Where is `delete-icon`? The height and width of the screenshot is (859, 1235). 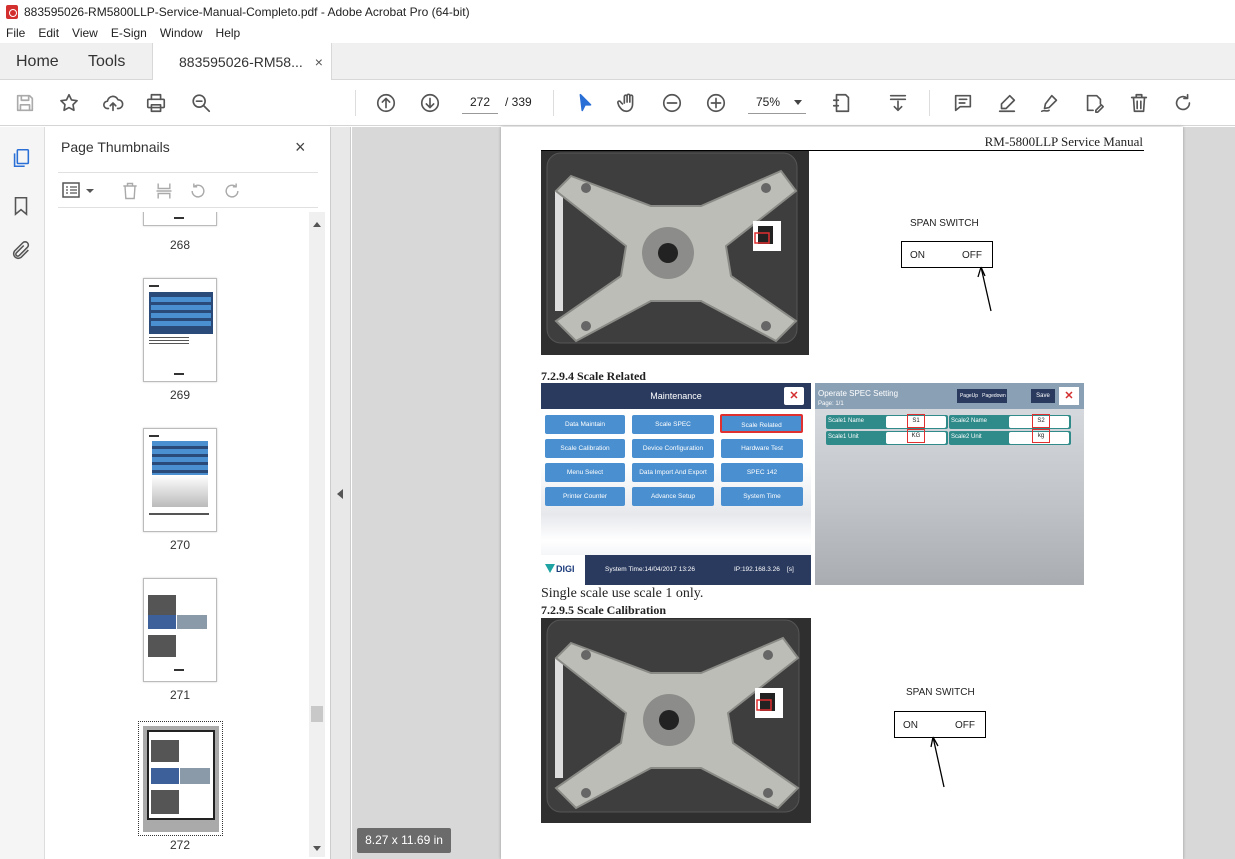
delete-icon is located at coordinates (1139, 103).